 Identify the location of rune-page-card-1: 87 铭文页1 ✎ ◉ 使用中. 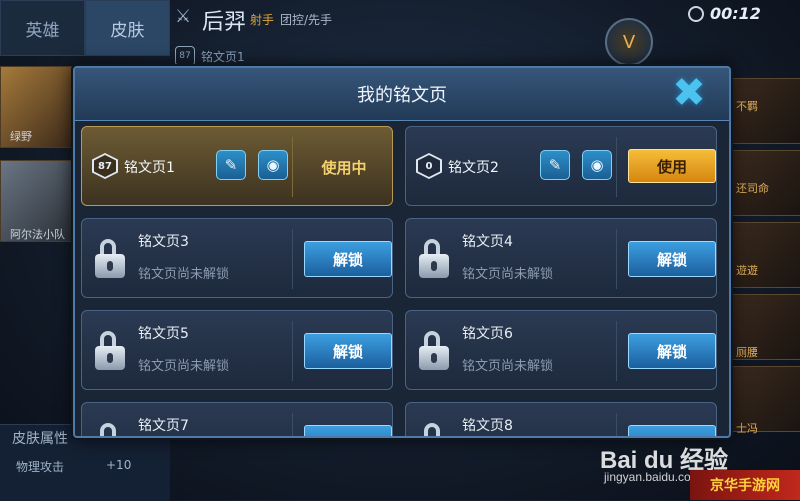
(237, 166).